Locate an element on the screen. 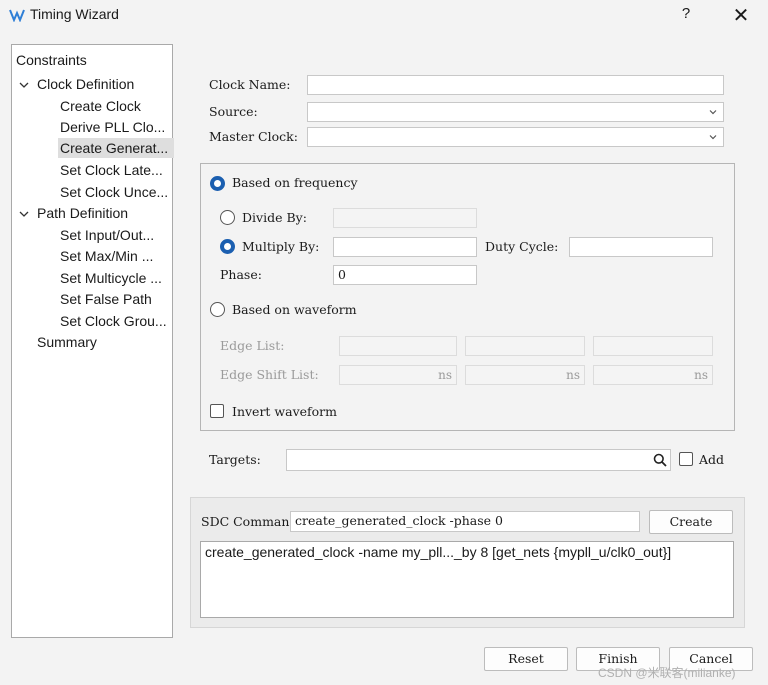 The image size is (768, 685). invert-waveform-checkbox is located at coordinates (217, 411).